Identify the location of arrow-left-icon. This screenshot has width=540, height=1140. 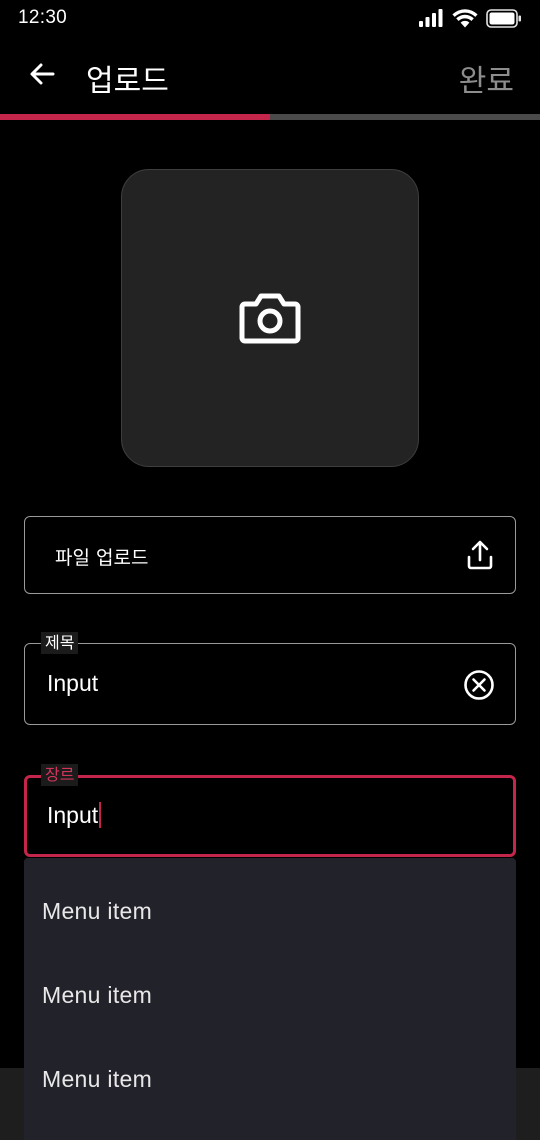
(42, 74).